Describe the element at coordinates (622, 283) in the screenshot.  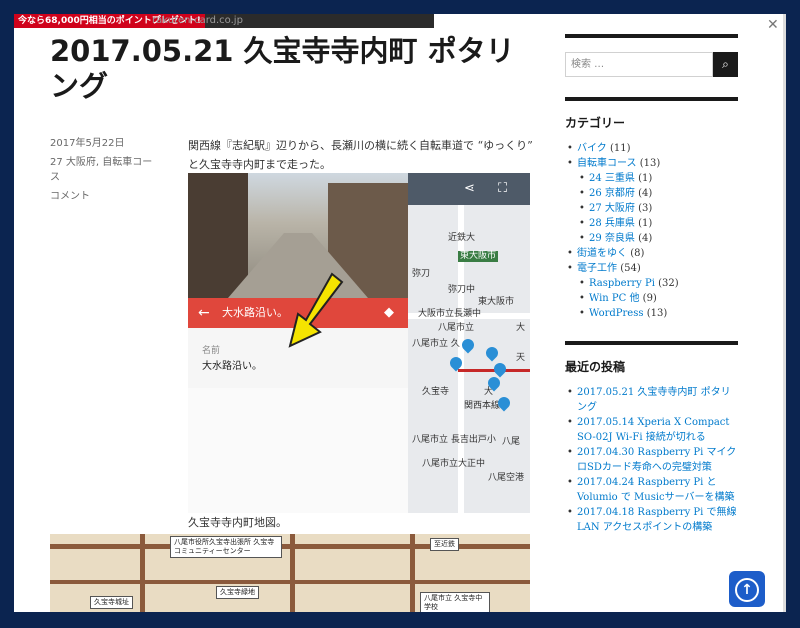
I see `category-link: Raspberry Pi` at that location.